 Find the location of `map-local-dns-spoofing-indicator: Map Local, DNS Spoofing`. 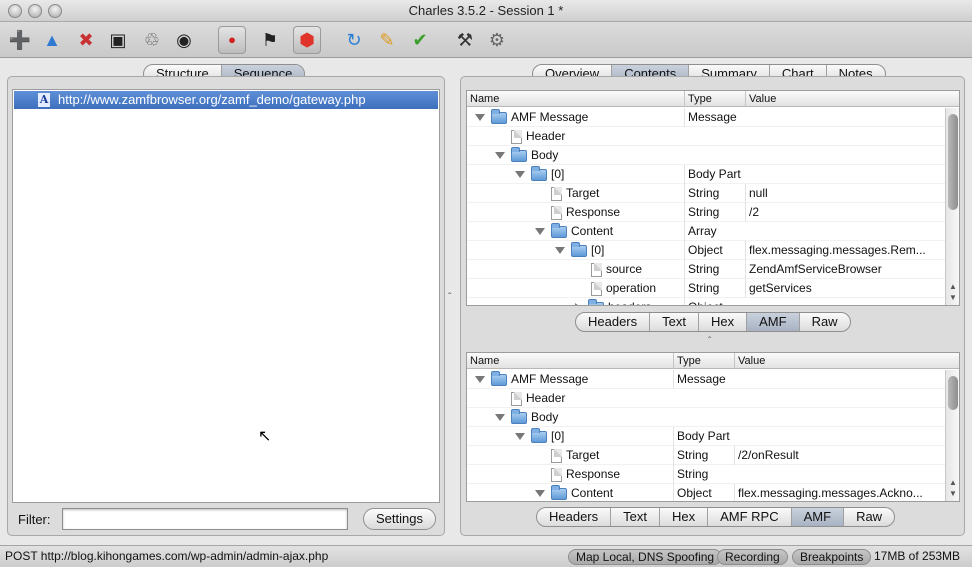

map-local-dns-spoofing-indicator: Map Local, DNS Spoofing is located at coordinates (645, 557).